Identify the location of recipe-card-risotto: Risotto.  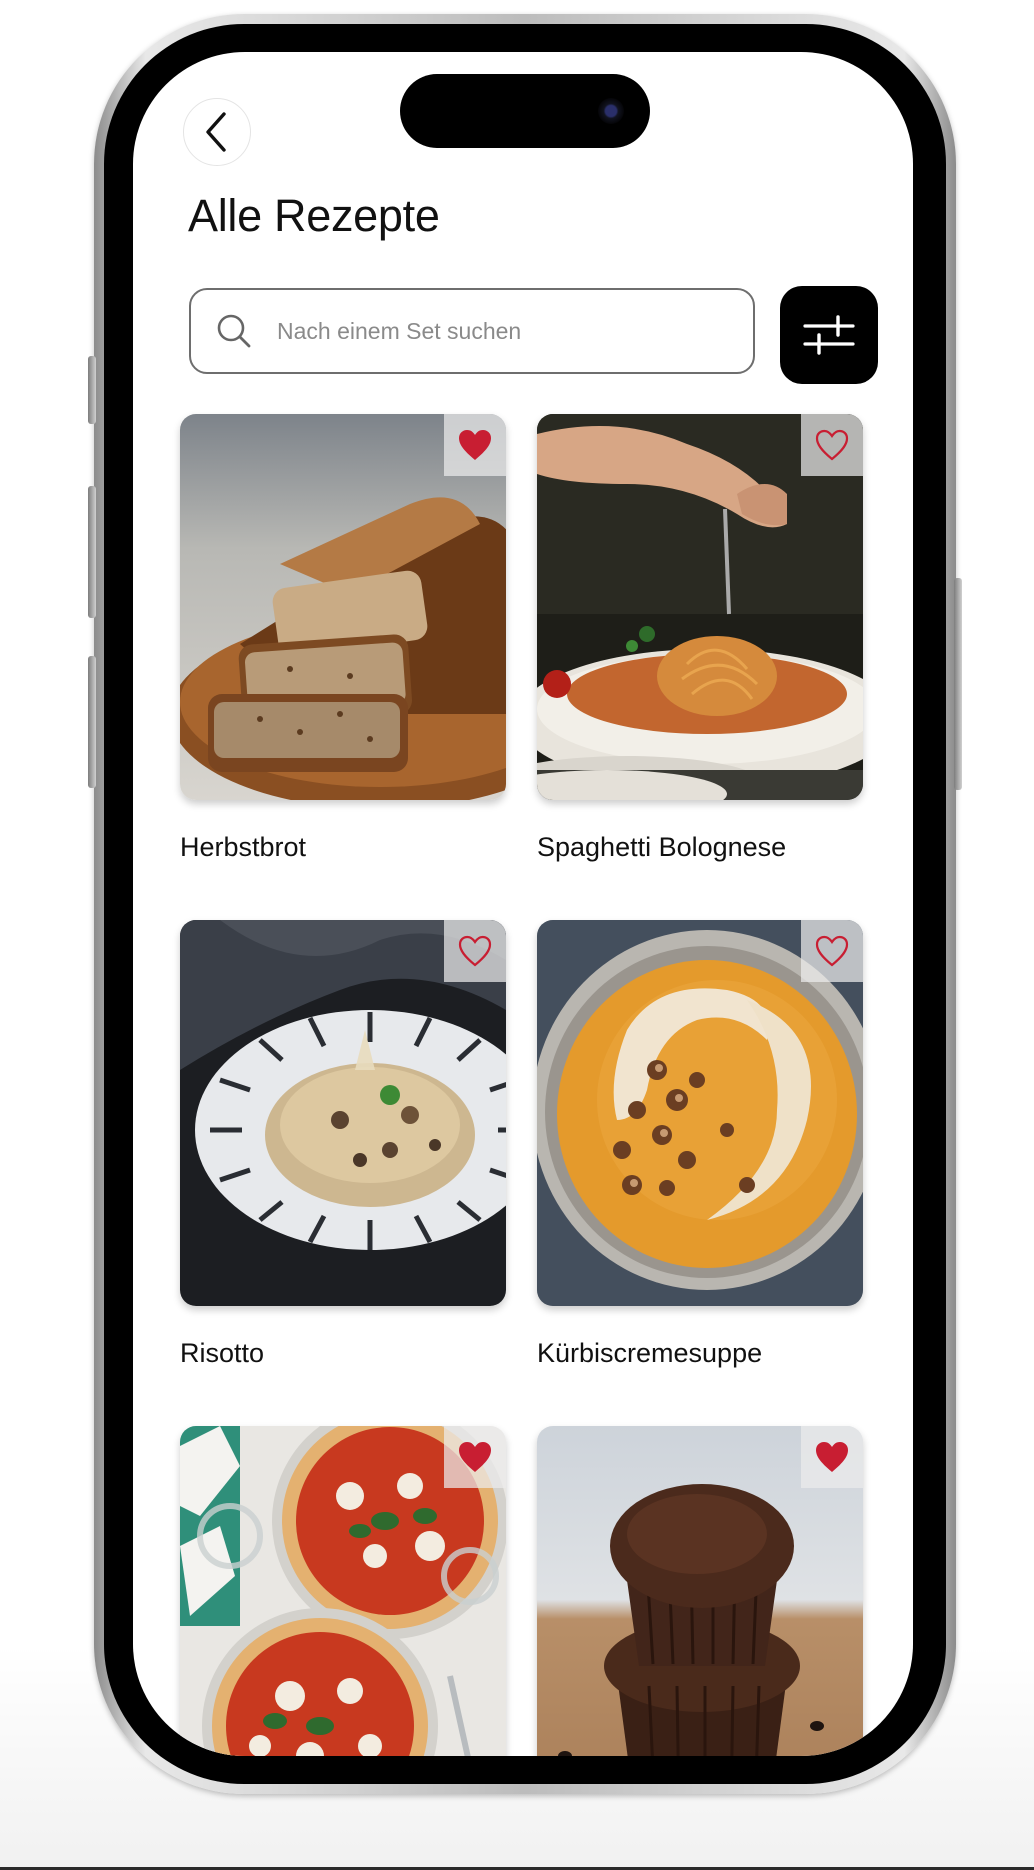
(343, 1144).